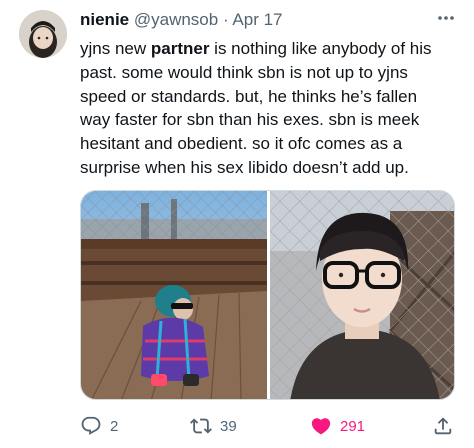 The image size is (474, 448). What do you see at coordinates (180, 48) in the screenshot?
I see `bold-word: partner` at bounding box center [180, 48].